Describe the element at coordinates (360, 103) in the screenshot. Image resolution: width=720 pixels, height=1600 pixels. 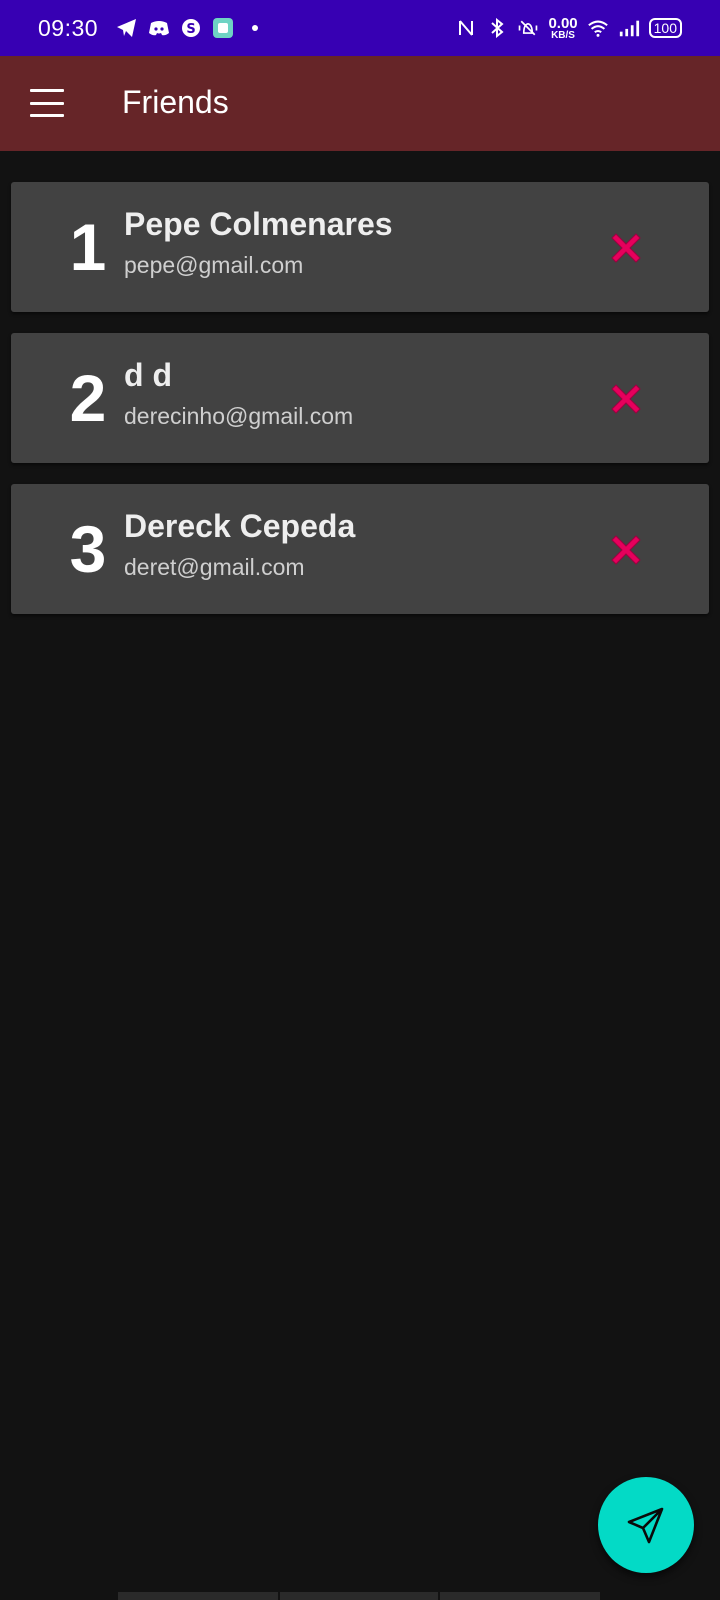
I see `app-bar: Friends` at that location.